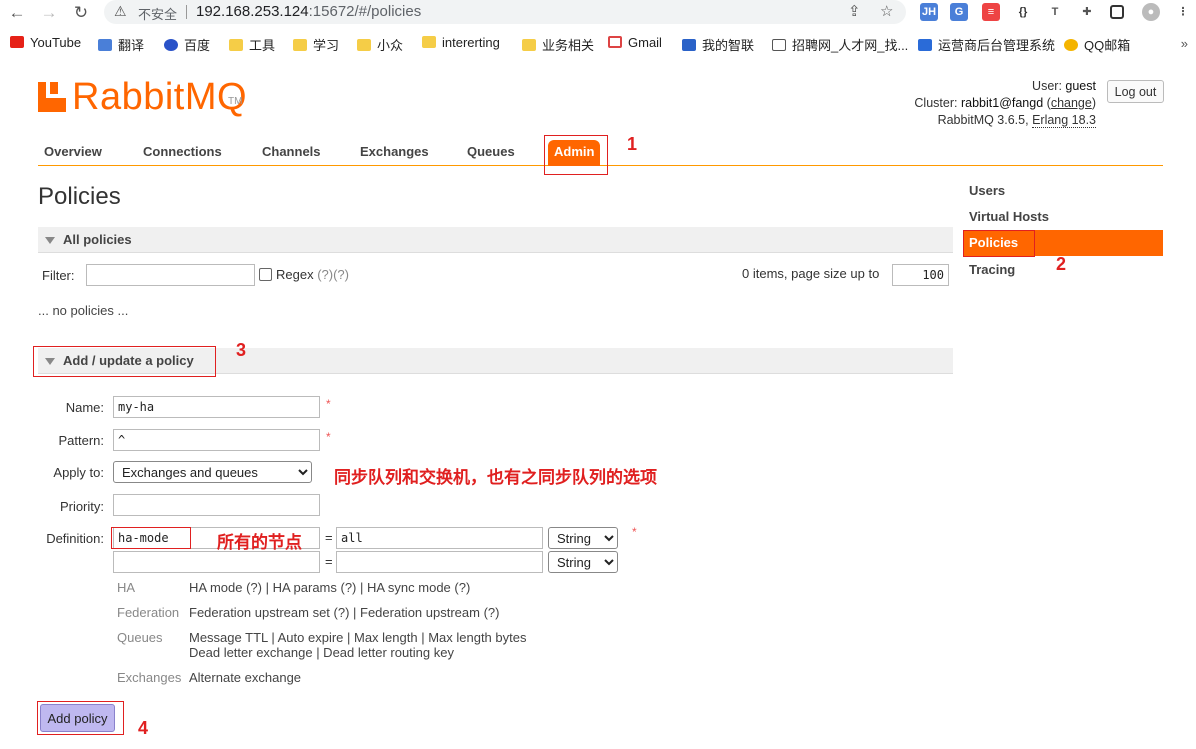  What do you see at coordinates (79, 196) in the screenshot?
I see `page-title: Policies` at bounding box center [79, 196].